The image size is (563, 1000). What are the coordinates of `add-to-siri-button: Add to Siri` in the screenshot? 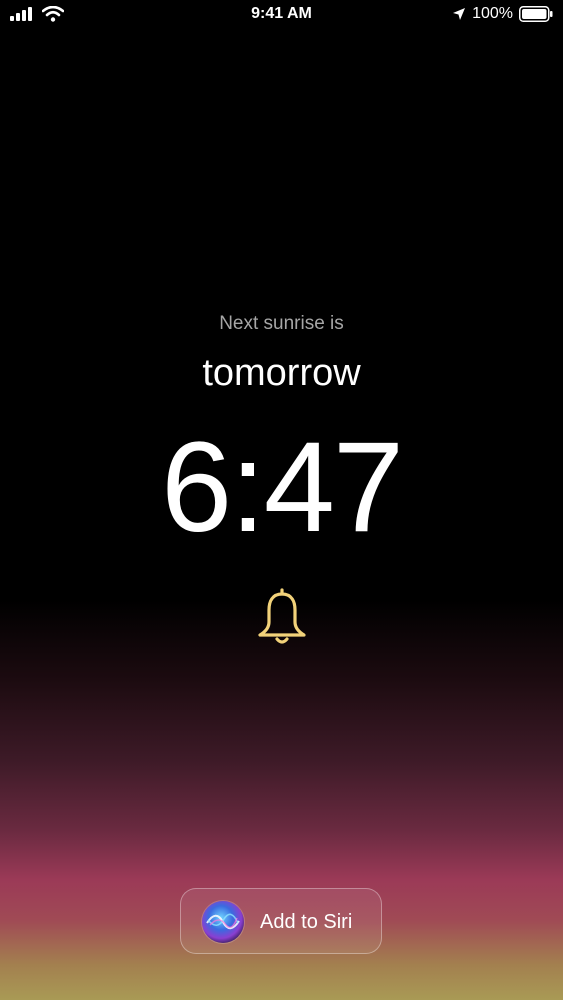 It's located at (281, 921).